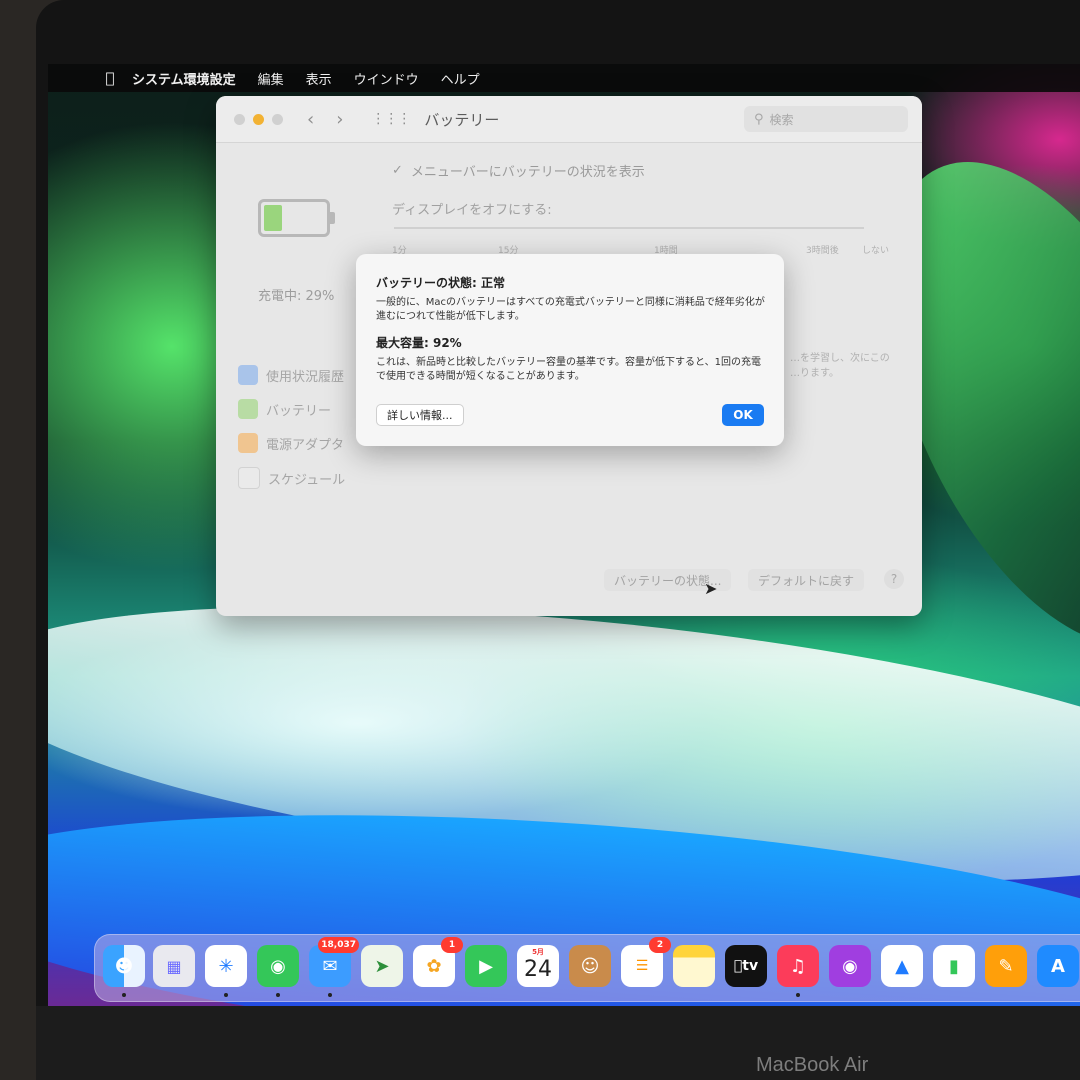 The image size is (1080, 1080). Describe the element at coordinates (486, 966) in the screenshot. I see `facetime-icon: ▶` at that location.